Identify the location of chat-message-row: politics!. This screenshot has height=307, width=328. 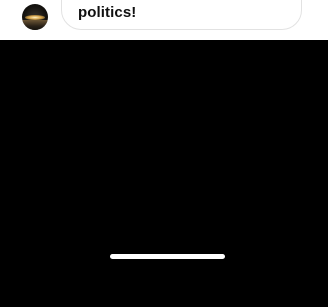
(164, 20).